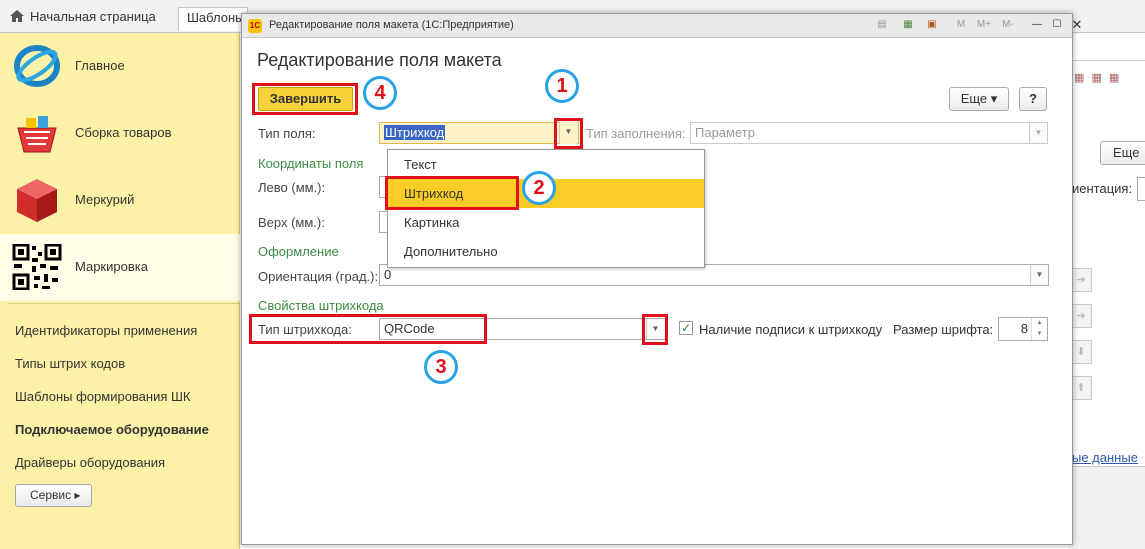 This screenshot has width=1145, height=549. What do you see at coordinates (298, 251) in the screenshot?
I see `design-section-title: Оформление` at bounding box center [298, 251].